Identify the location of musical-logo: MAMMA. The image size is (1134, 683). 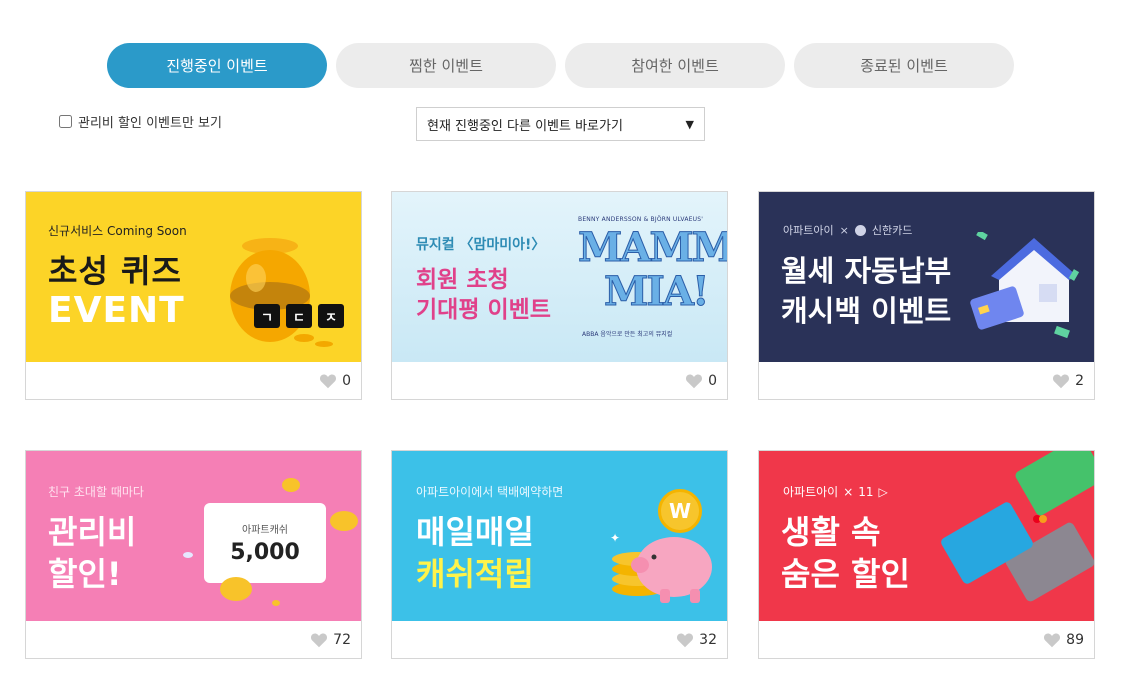
(652, 248).